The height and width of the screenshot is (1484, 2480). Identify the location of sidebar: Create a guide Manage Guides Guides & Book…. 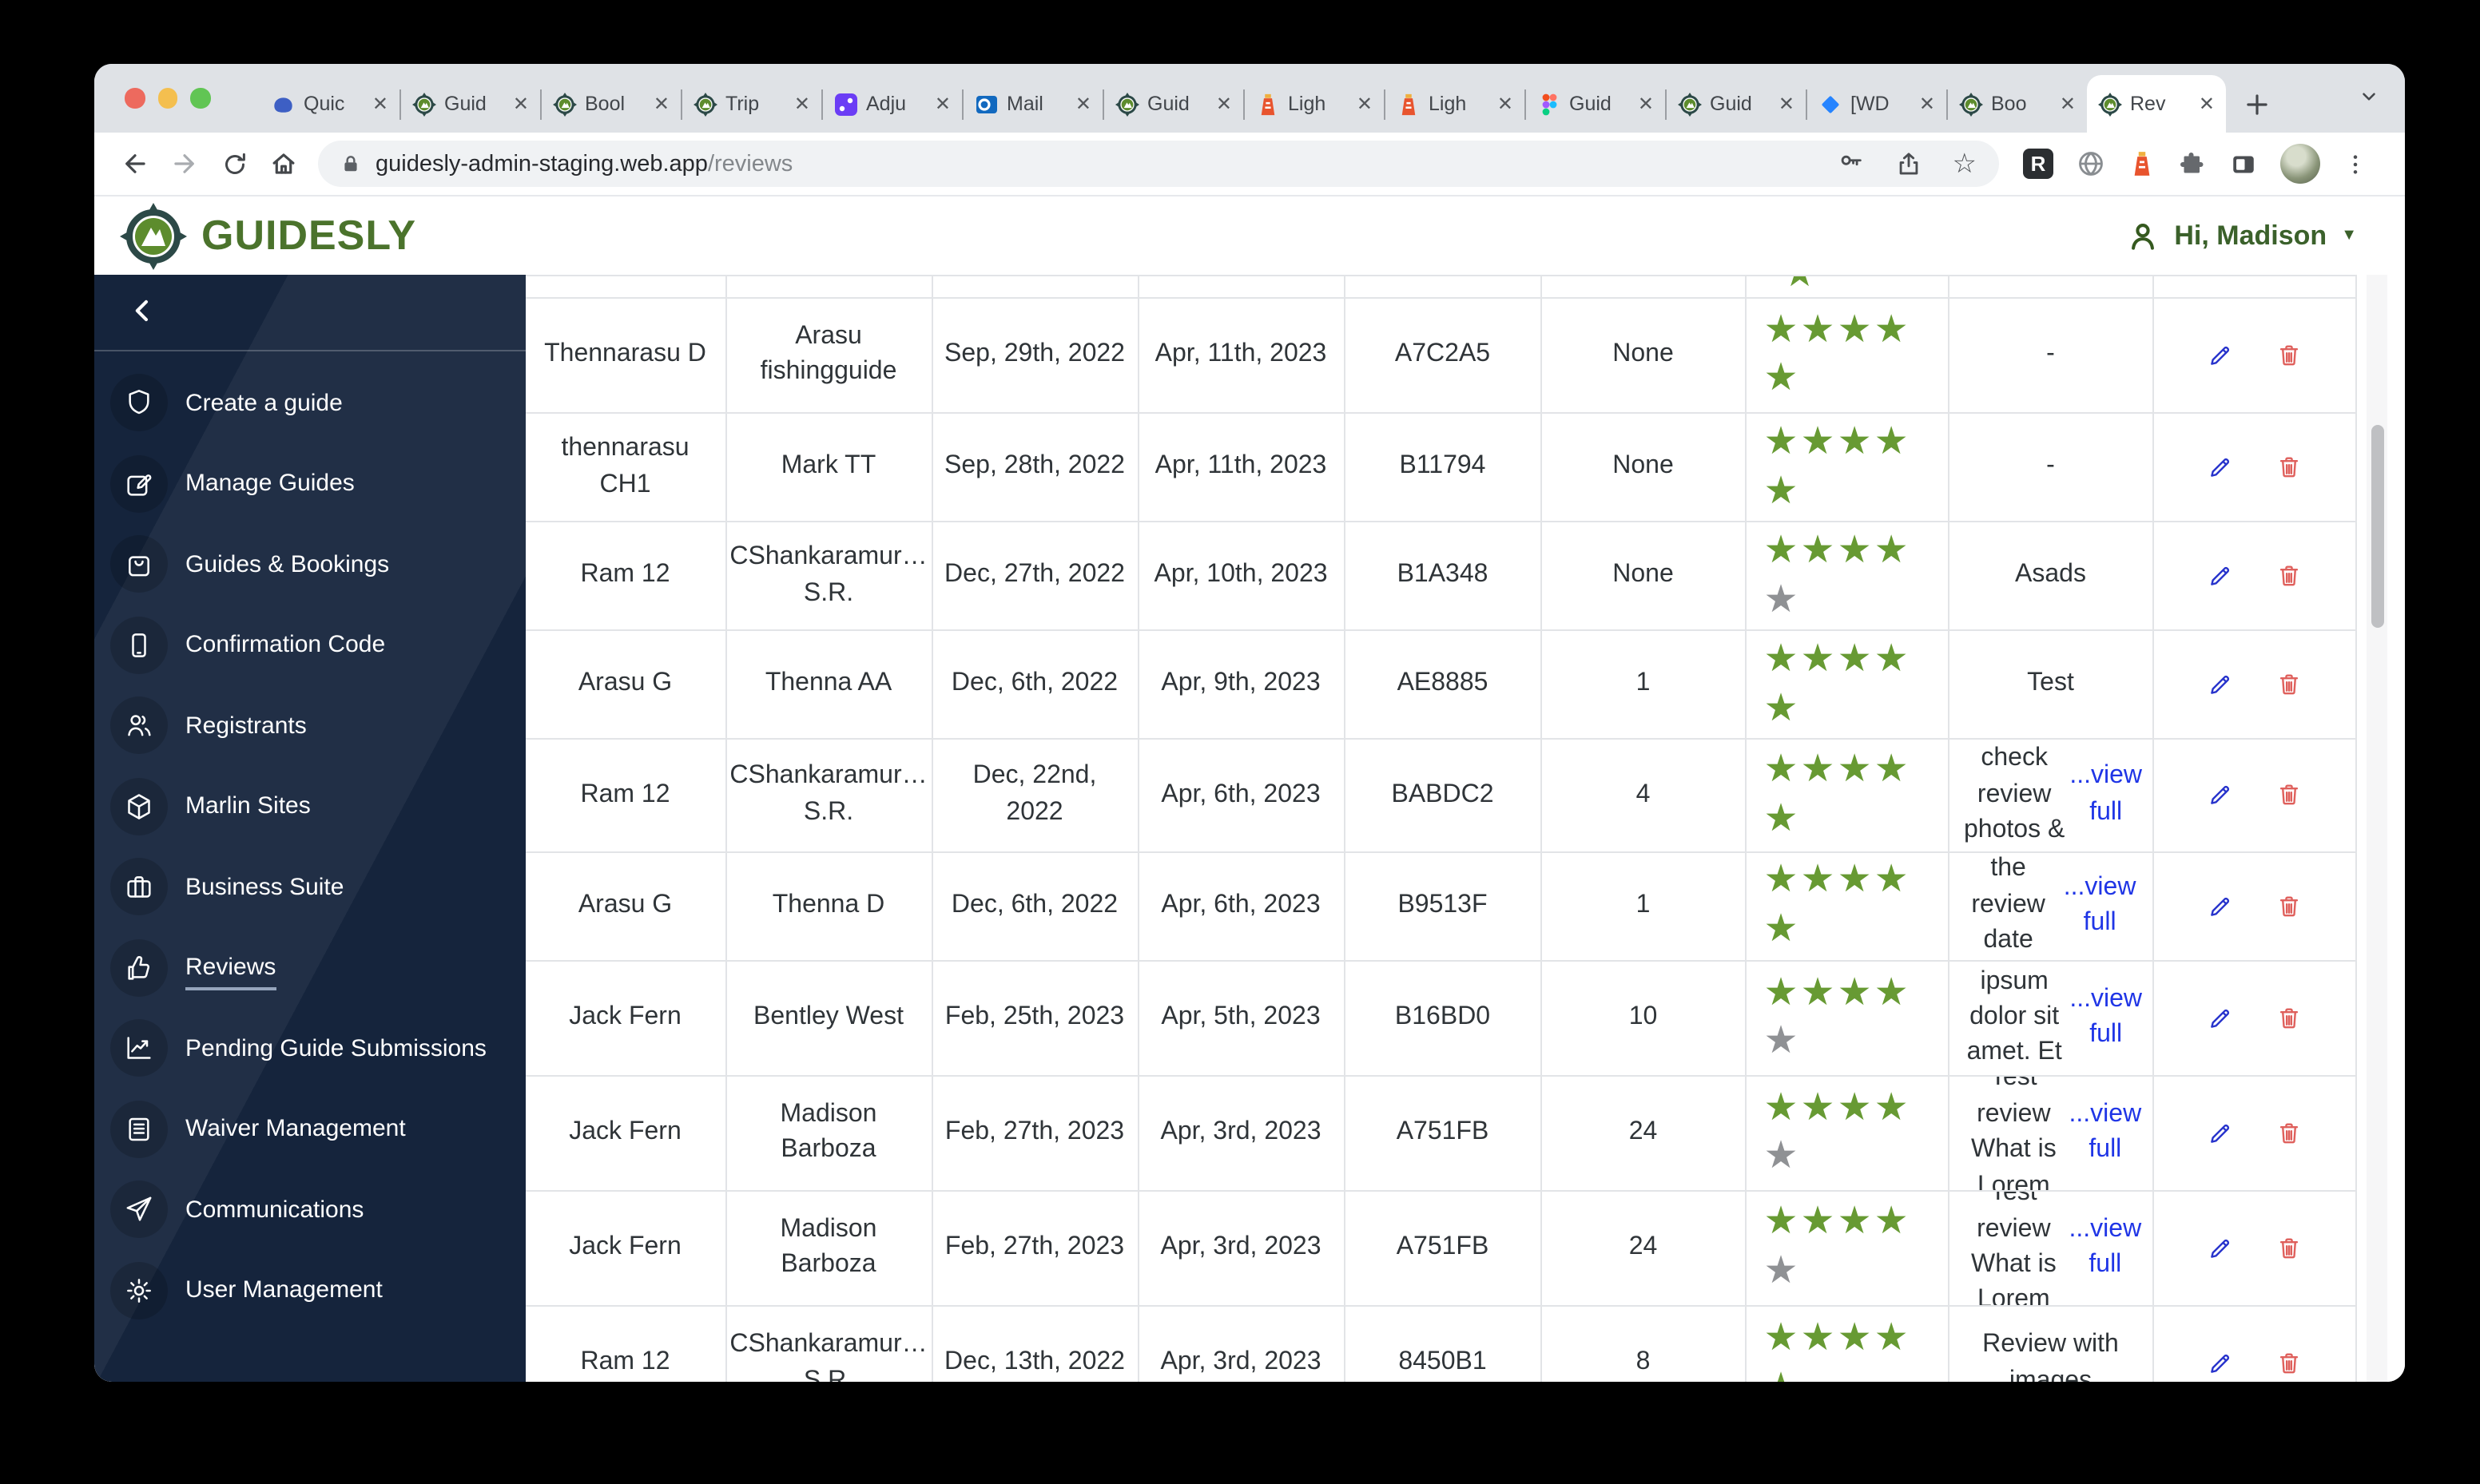
(310, 828).